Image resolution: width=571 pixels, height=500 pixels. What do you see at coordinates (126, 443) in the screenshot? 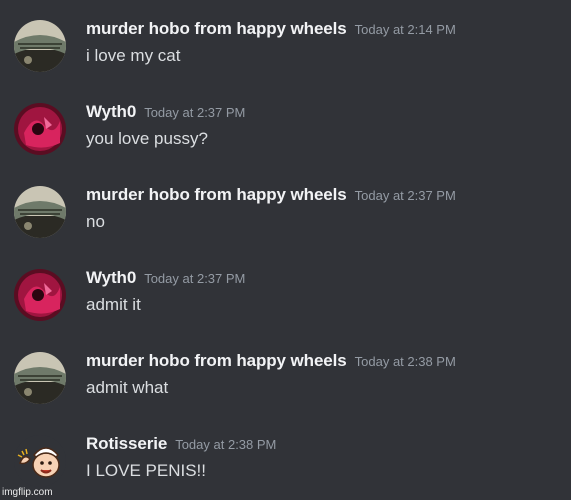
I see `username: Rotisserie` at bounding box center [126, 443].